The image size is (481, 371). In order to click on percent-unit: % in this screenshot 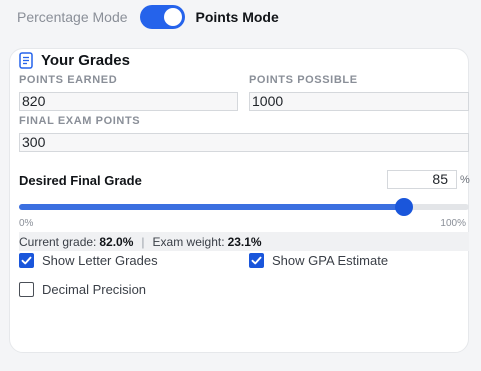, I will do `click(465, 180)`.